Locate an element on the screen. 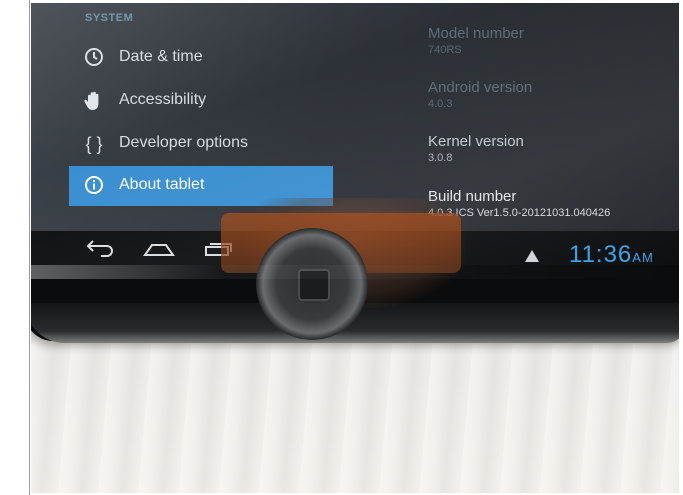 This screenshot has height=495, width=683. info-icon is located at coordinates (94, 186).